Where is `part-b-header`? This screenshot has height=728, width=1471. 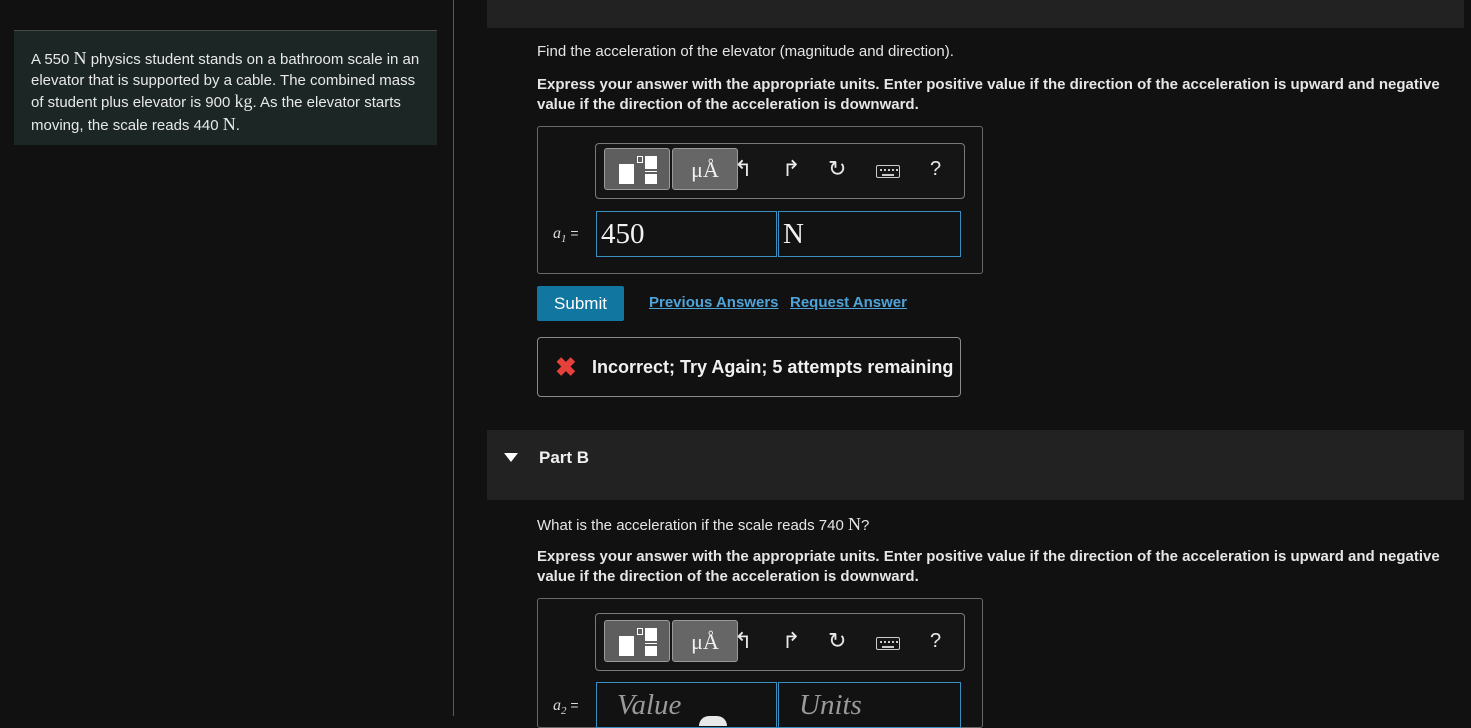 part-b-header is located at coordinates (975, 465).